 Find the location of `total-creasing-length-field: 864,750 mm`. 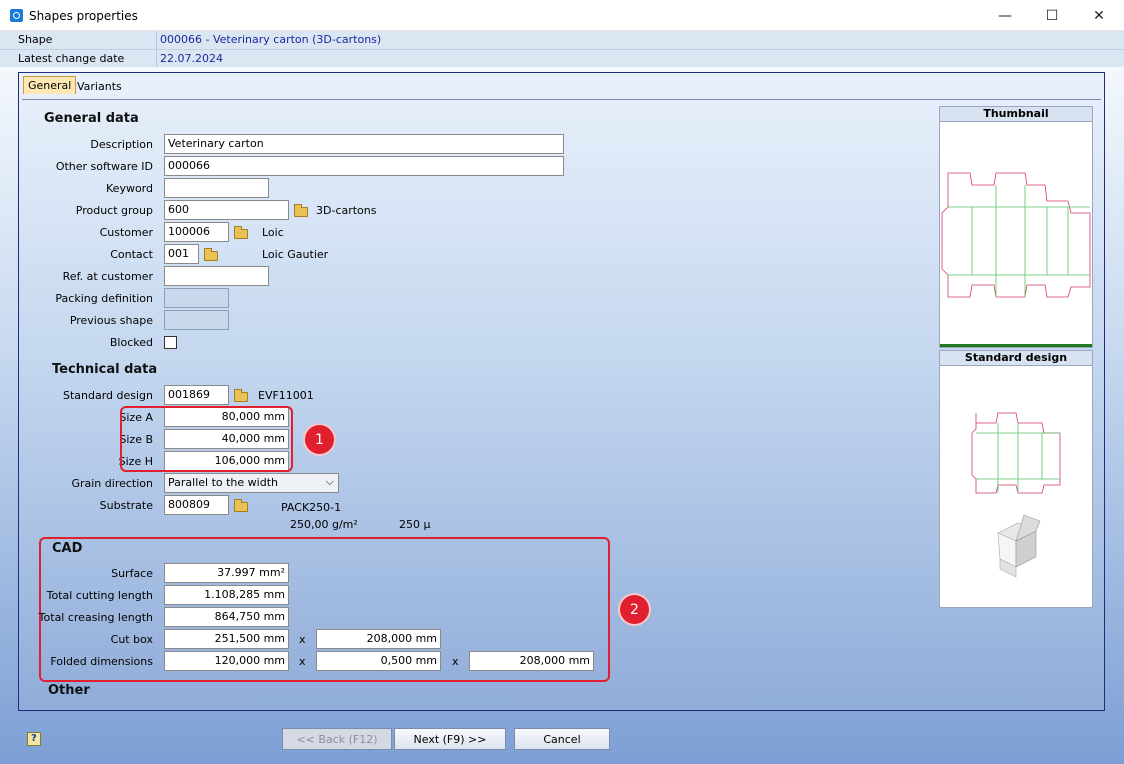

total-creasing-length-field: 864,750 mm is located at coordinates (226, 617).